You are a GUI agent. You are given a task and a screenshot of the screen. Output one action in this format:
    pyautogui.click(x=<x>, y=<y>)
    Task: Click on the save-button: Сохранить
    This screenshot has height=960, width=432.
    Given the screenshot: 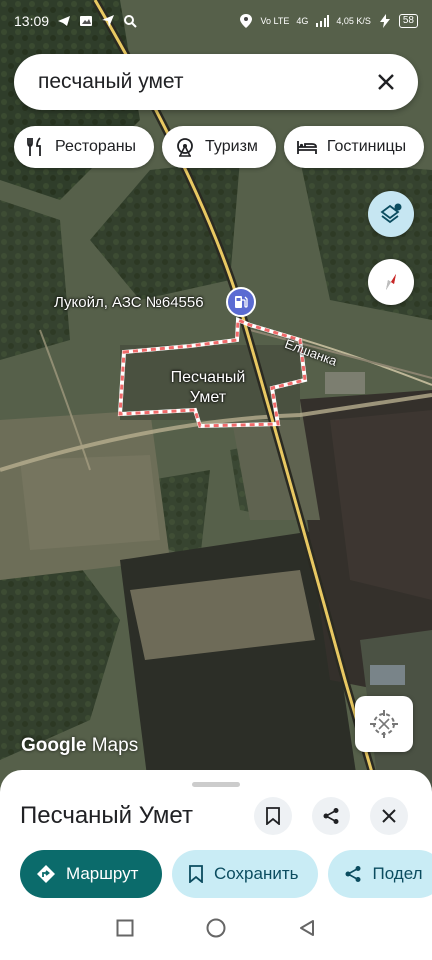 What is the action you would take?
    pyautogui.click(x=245, y=874)
    